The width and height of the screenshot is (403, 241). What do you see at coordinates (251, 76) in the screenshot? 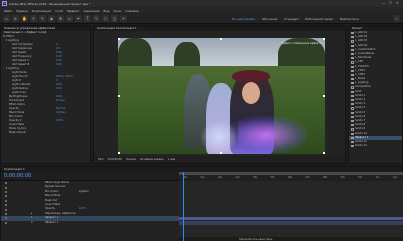
I see `hat` at bounding box center [251, 76].